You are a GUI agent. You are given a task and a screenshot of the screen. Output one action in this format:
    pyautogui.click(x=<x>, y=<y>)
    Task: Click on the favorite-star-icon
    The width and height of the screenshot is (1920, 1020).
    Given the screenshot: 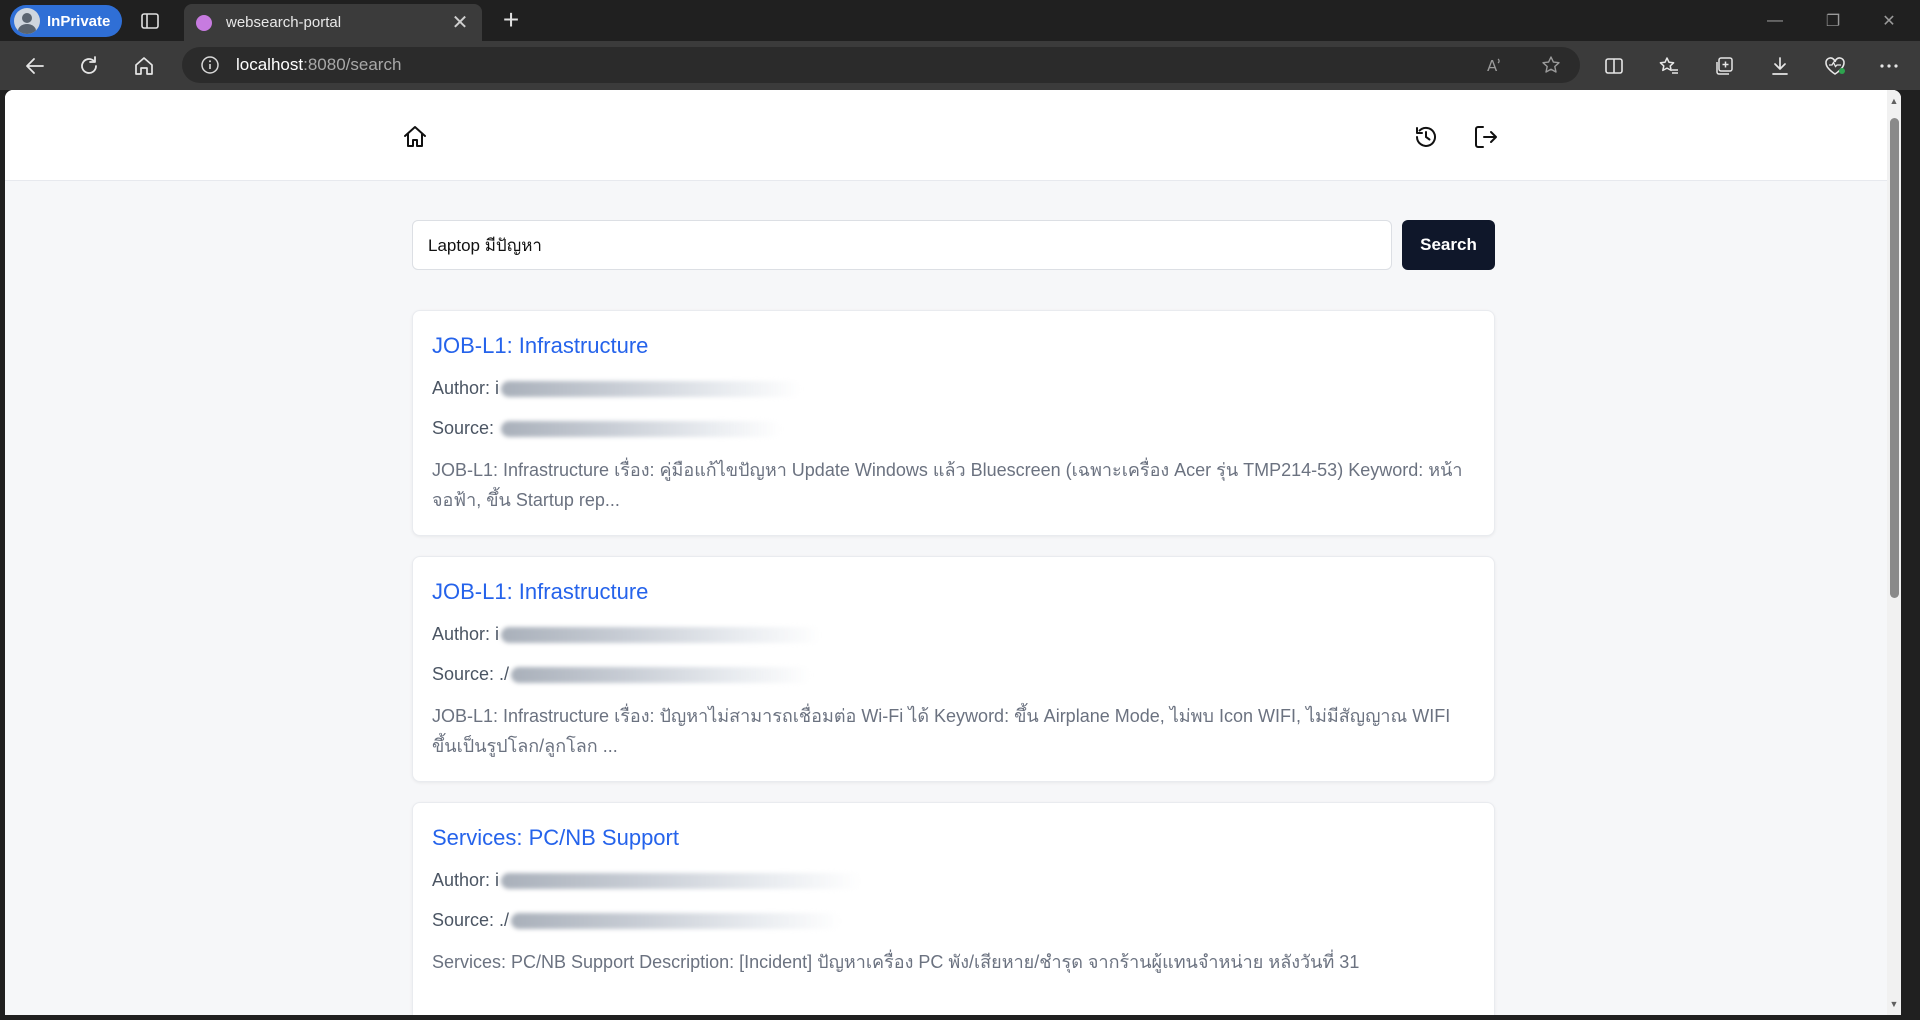 What is the action you would take?
    pyautogui.click(x=1551, y=65)
    